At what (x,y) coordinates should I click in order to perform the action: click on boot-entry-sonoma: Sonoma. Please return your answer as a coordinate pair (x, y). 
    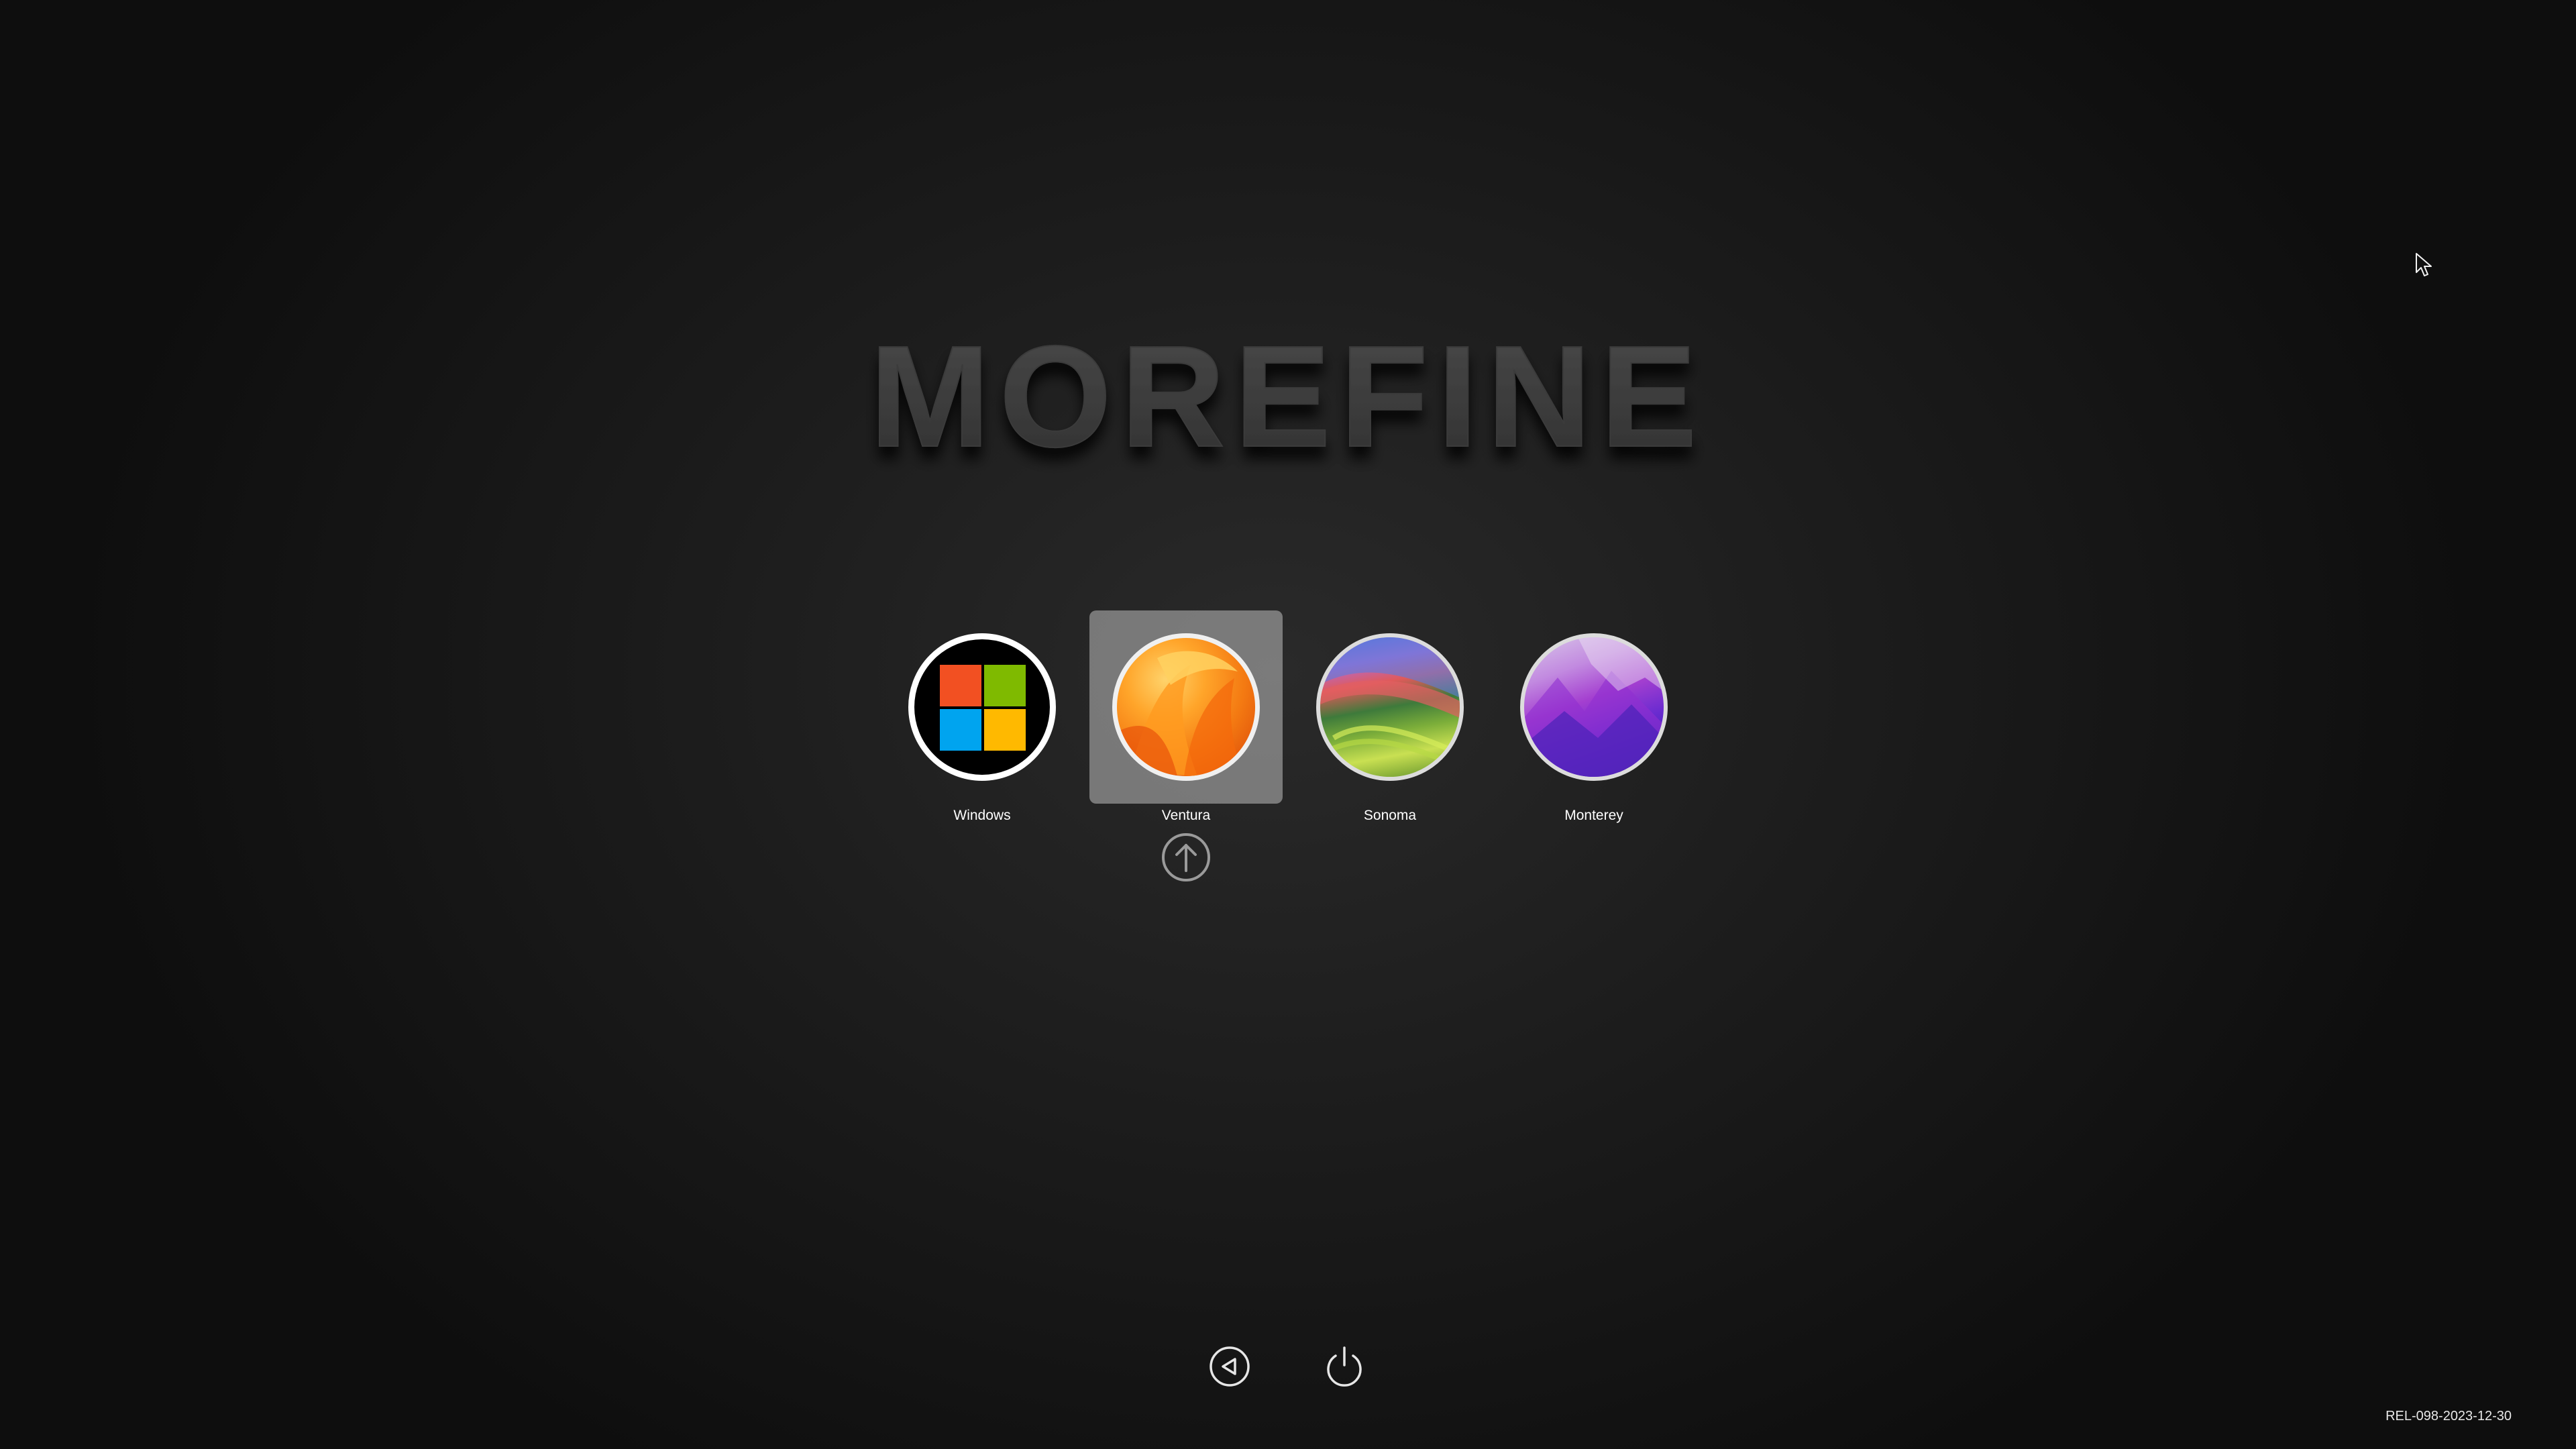
    Looking at the image, I should click on (1390, 737).